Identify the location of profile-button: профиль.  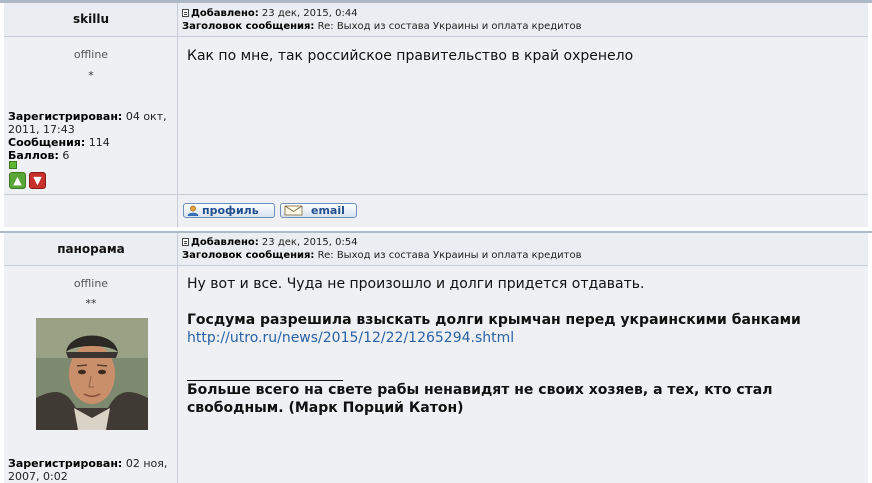
(229, 210).